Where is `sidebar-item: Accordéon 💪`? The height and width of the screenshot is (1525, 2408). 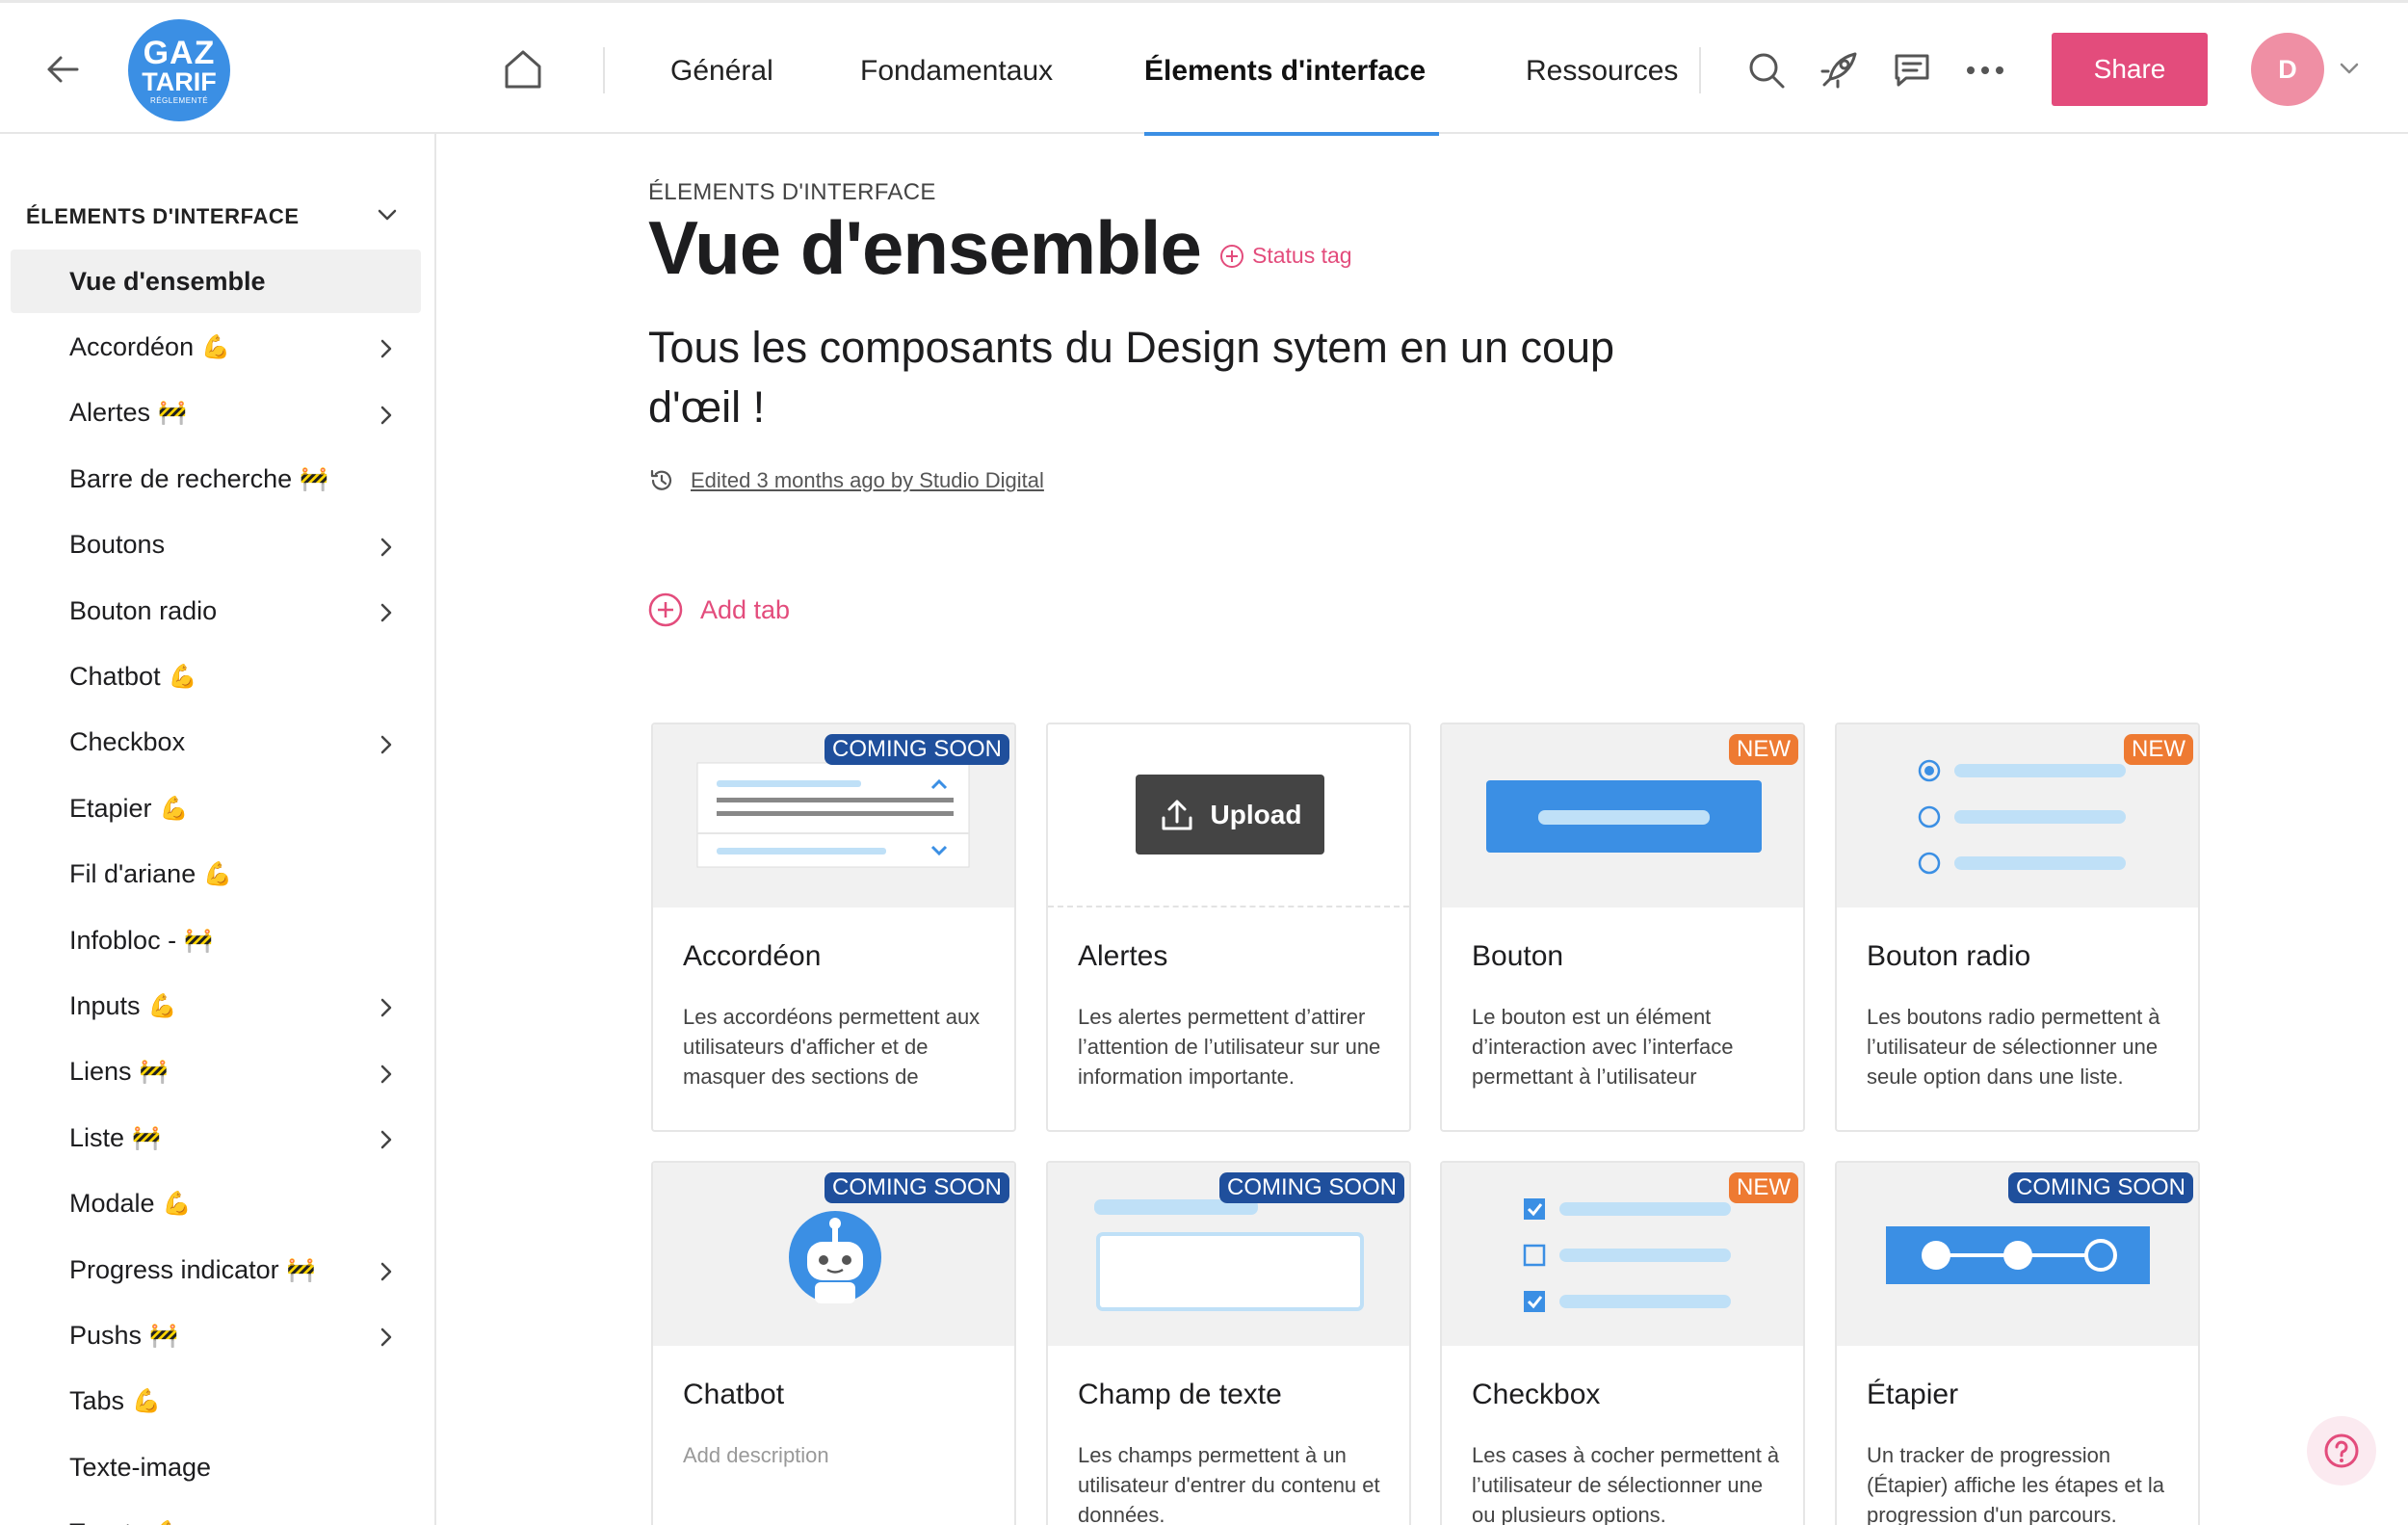
sidebar-item: Accordéon 💪 is located at coordinates (216, 347).